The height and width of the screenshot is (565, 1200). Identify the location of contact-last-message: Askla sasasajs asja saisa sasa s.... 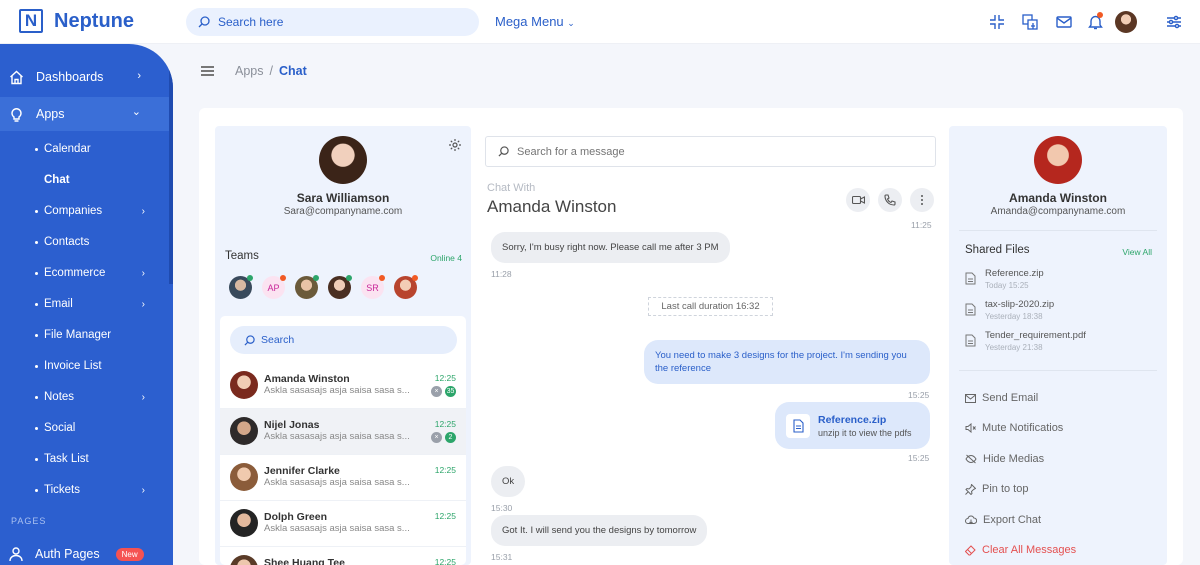
(337, 436).